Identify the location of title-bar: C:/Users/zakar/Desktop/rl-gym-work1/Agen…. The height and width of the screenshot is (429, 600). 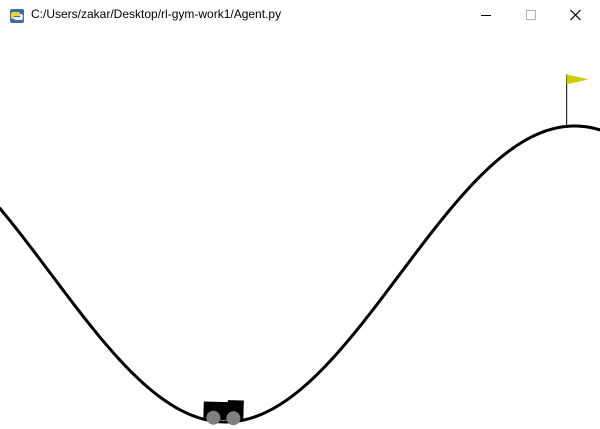
(300, 15).